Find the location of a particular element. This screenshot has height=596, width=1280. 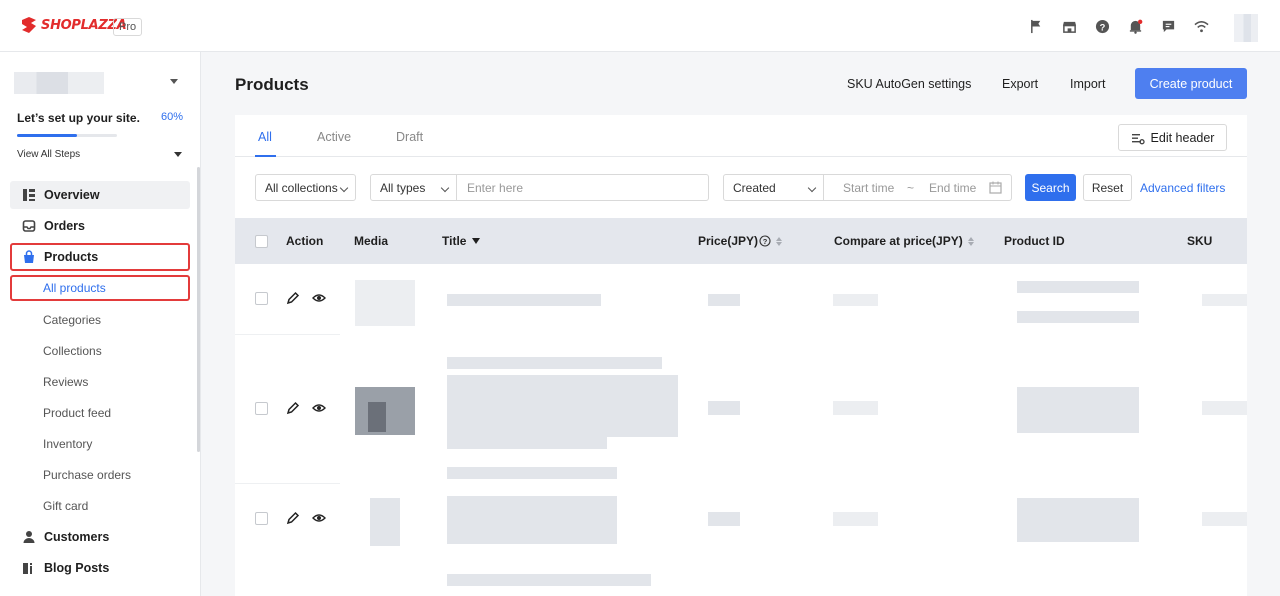

caret-down-icon is located at coordinates (178, 154).